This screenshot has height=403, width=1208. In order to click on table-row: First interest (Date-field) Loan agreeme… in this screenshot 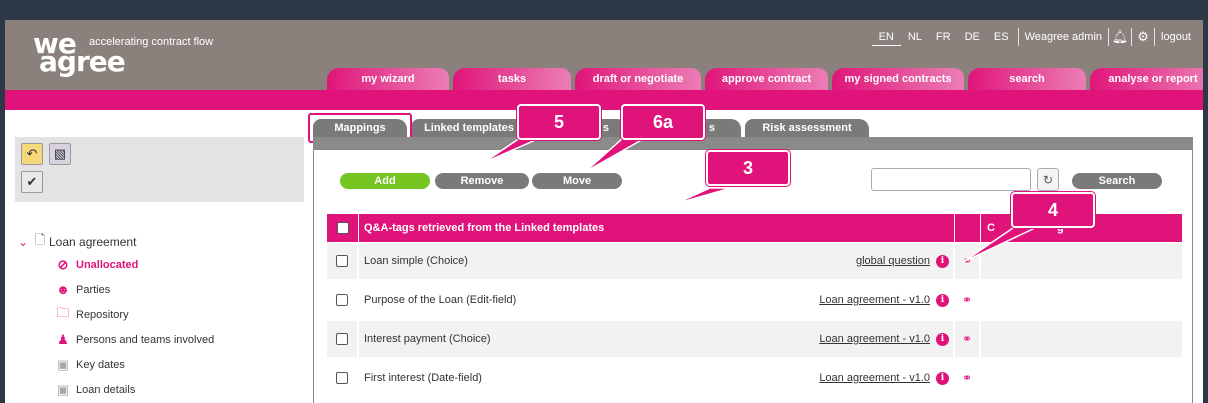, I will do `click(754, 378)`.